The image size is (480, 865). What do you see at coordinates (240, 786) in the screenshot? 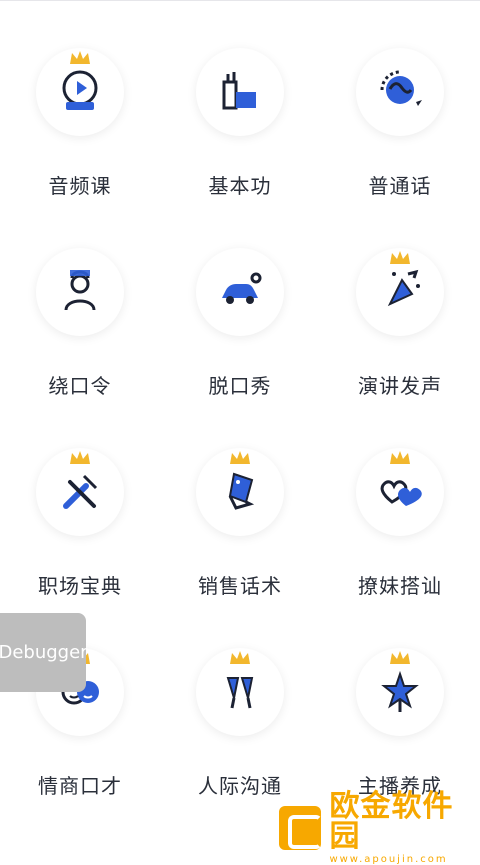
I see `course-label: 人际沟通` at bounding box center [240, 786].